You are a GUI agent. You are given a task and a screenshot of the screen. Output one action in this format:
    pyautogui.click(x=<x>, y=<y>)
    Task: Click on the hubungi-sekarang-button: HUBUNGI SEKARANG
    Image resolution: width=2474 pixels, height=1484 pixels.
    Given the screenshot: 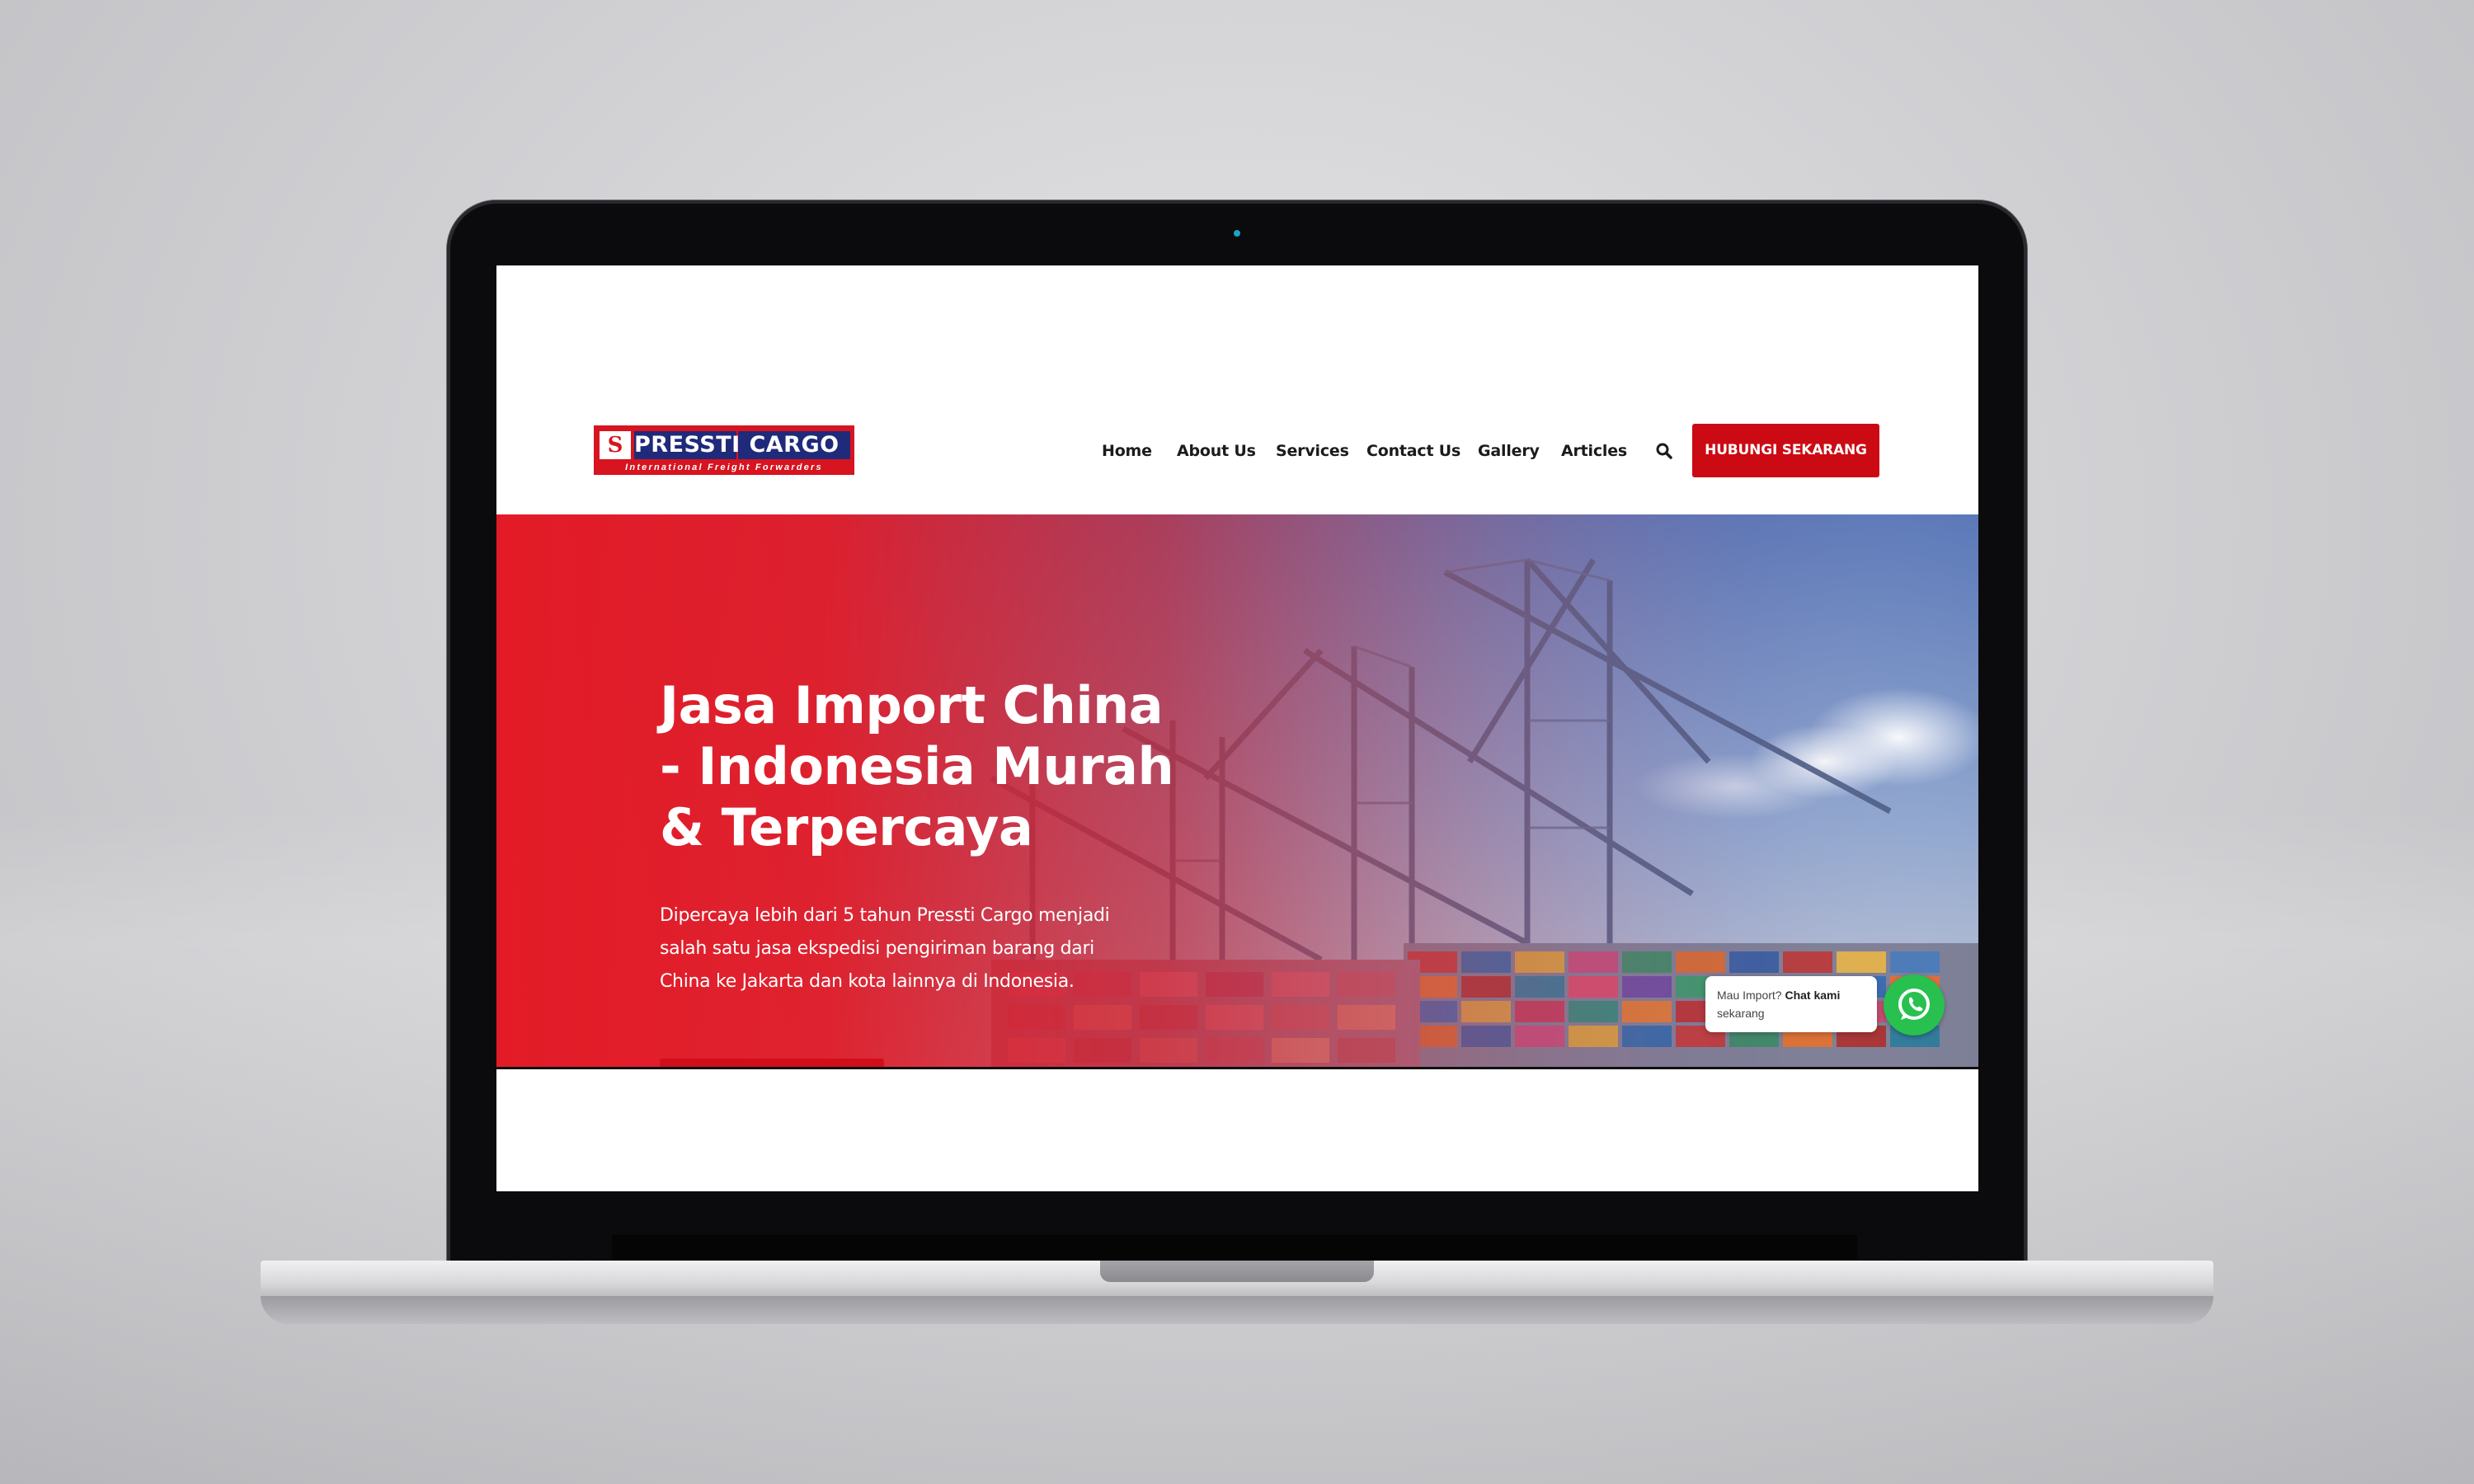 What is the action you would take?
    pyautogui.click(x=1785, y=450)
    